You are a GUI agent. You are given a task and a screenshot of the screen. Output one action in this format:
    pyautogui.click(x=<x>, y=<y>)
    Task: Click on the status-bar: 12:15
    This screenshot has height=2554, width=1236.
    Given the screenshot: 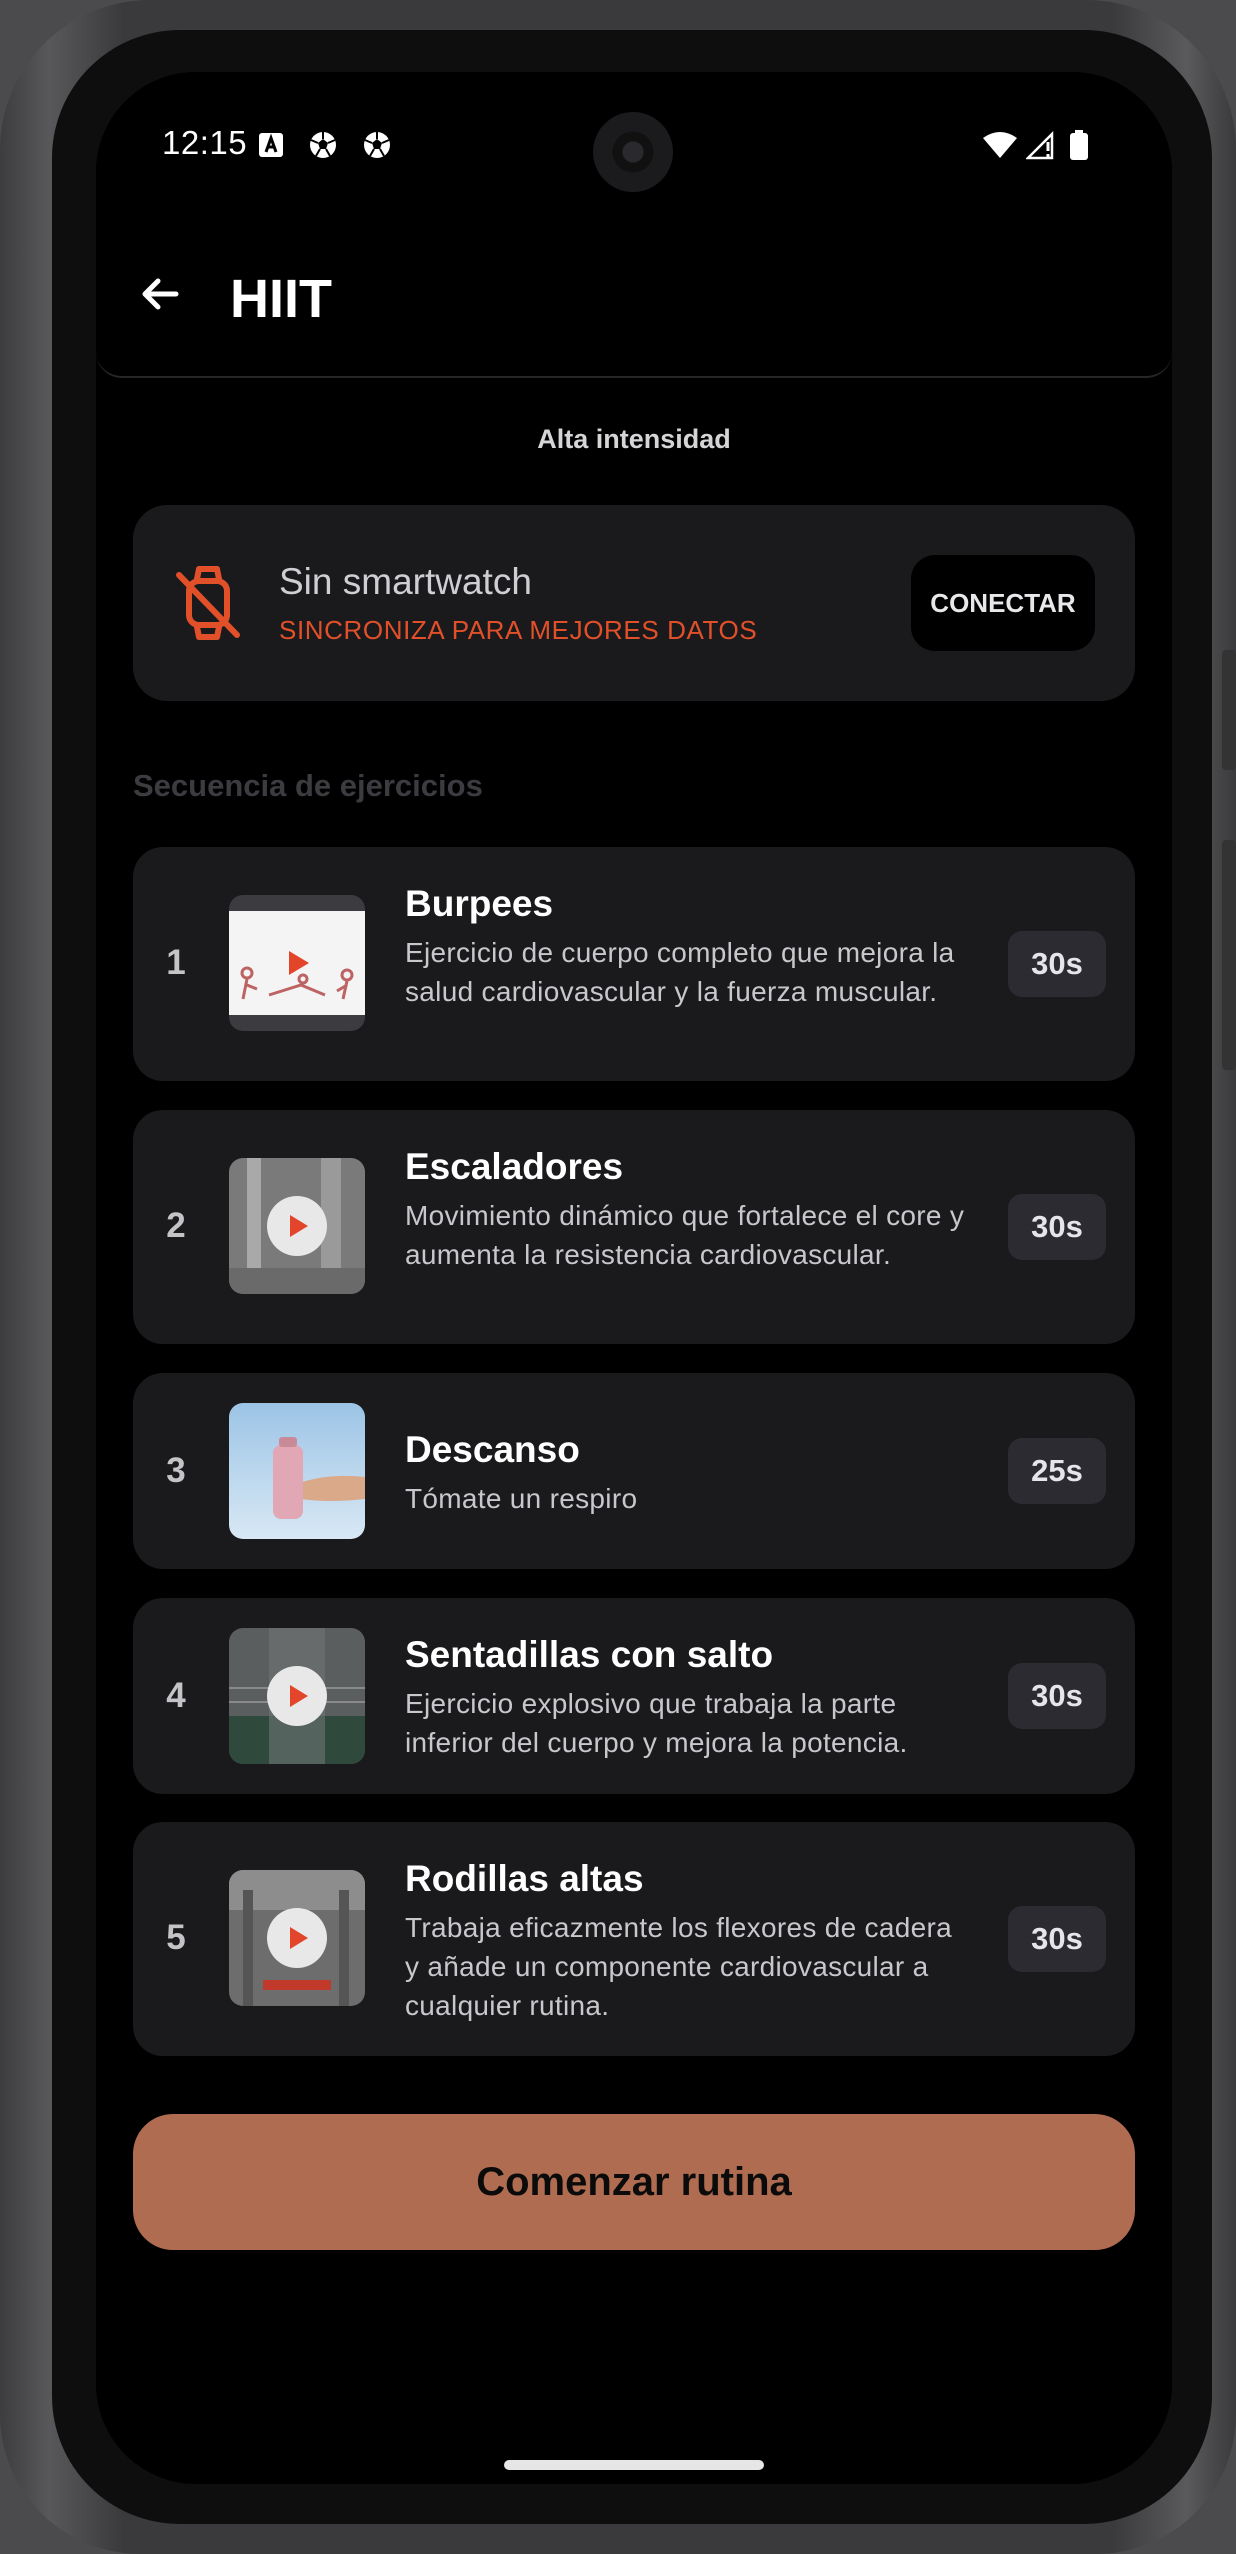 What is the action you would take?
    pyautogui.click(x=634, y=147)
    